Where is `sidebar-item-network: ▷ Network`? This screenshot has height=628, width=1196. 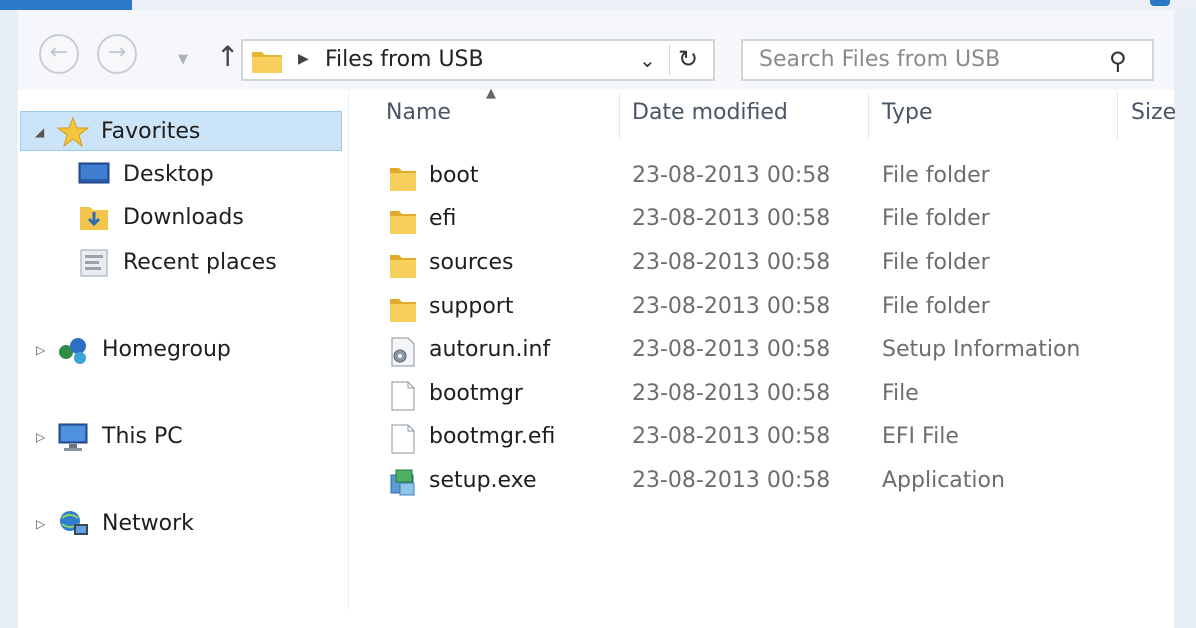
sidebar-item-network: ▷ Network is located at coordinates (186, 524).